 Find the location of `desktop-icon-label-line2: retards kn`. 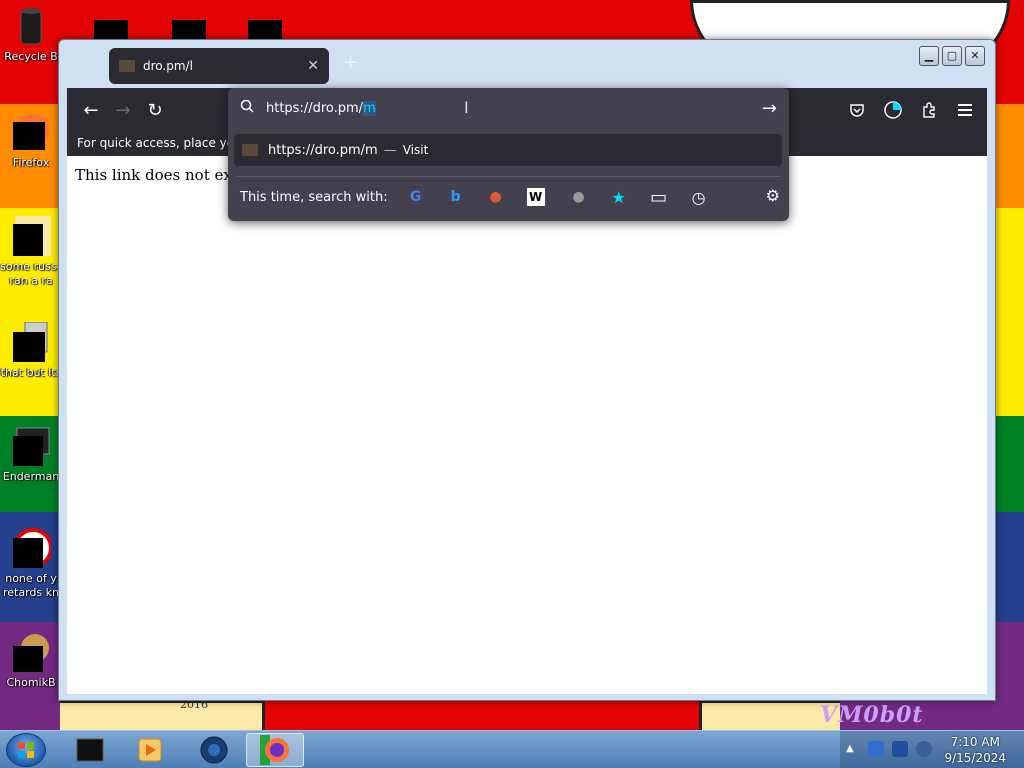

desktop-icon-label-line2: retards kn is located at coordinates (31, 592).